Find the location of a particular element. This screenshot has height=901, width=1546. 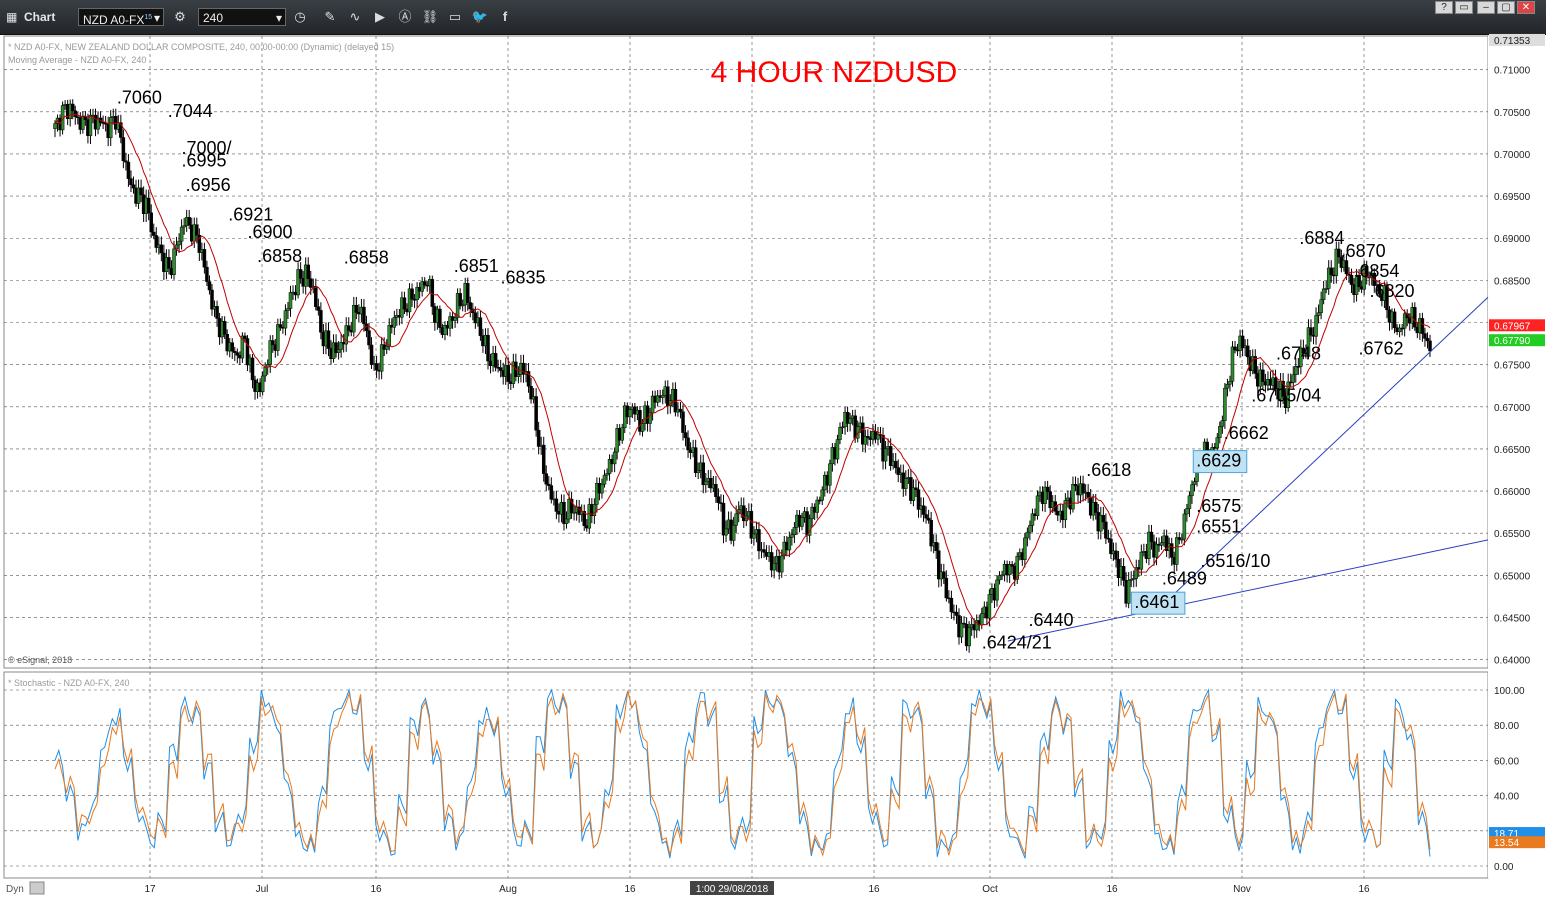

annotation-label: .6820 is located at coordinates (1392, 291).